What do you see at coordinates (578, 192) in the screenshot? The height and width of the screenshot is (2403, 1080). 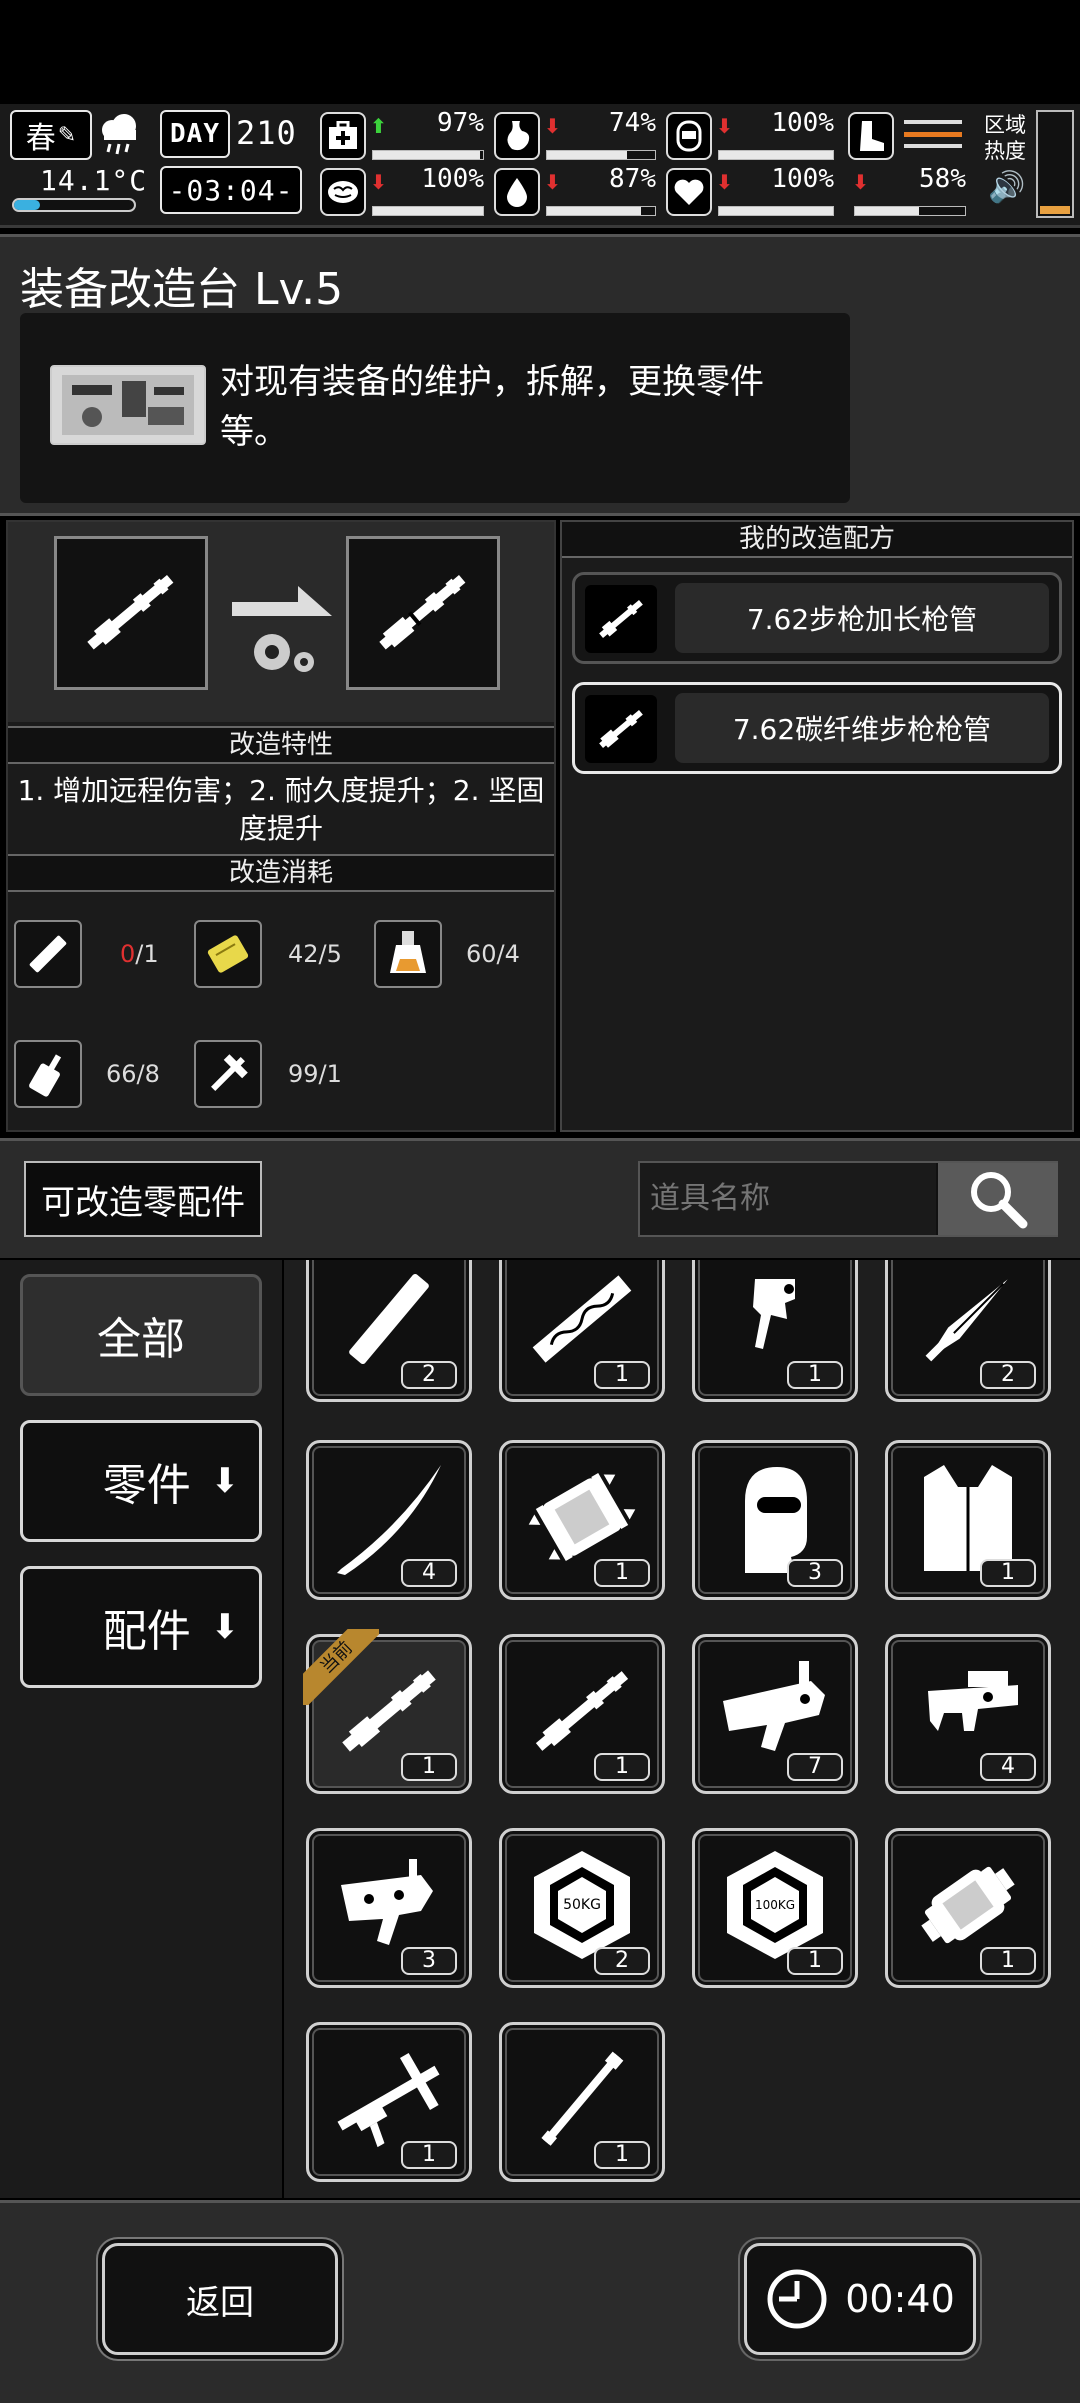 I see `stat-thirst: ⬇ 87%` at bounding box center [578, 192].